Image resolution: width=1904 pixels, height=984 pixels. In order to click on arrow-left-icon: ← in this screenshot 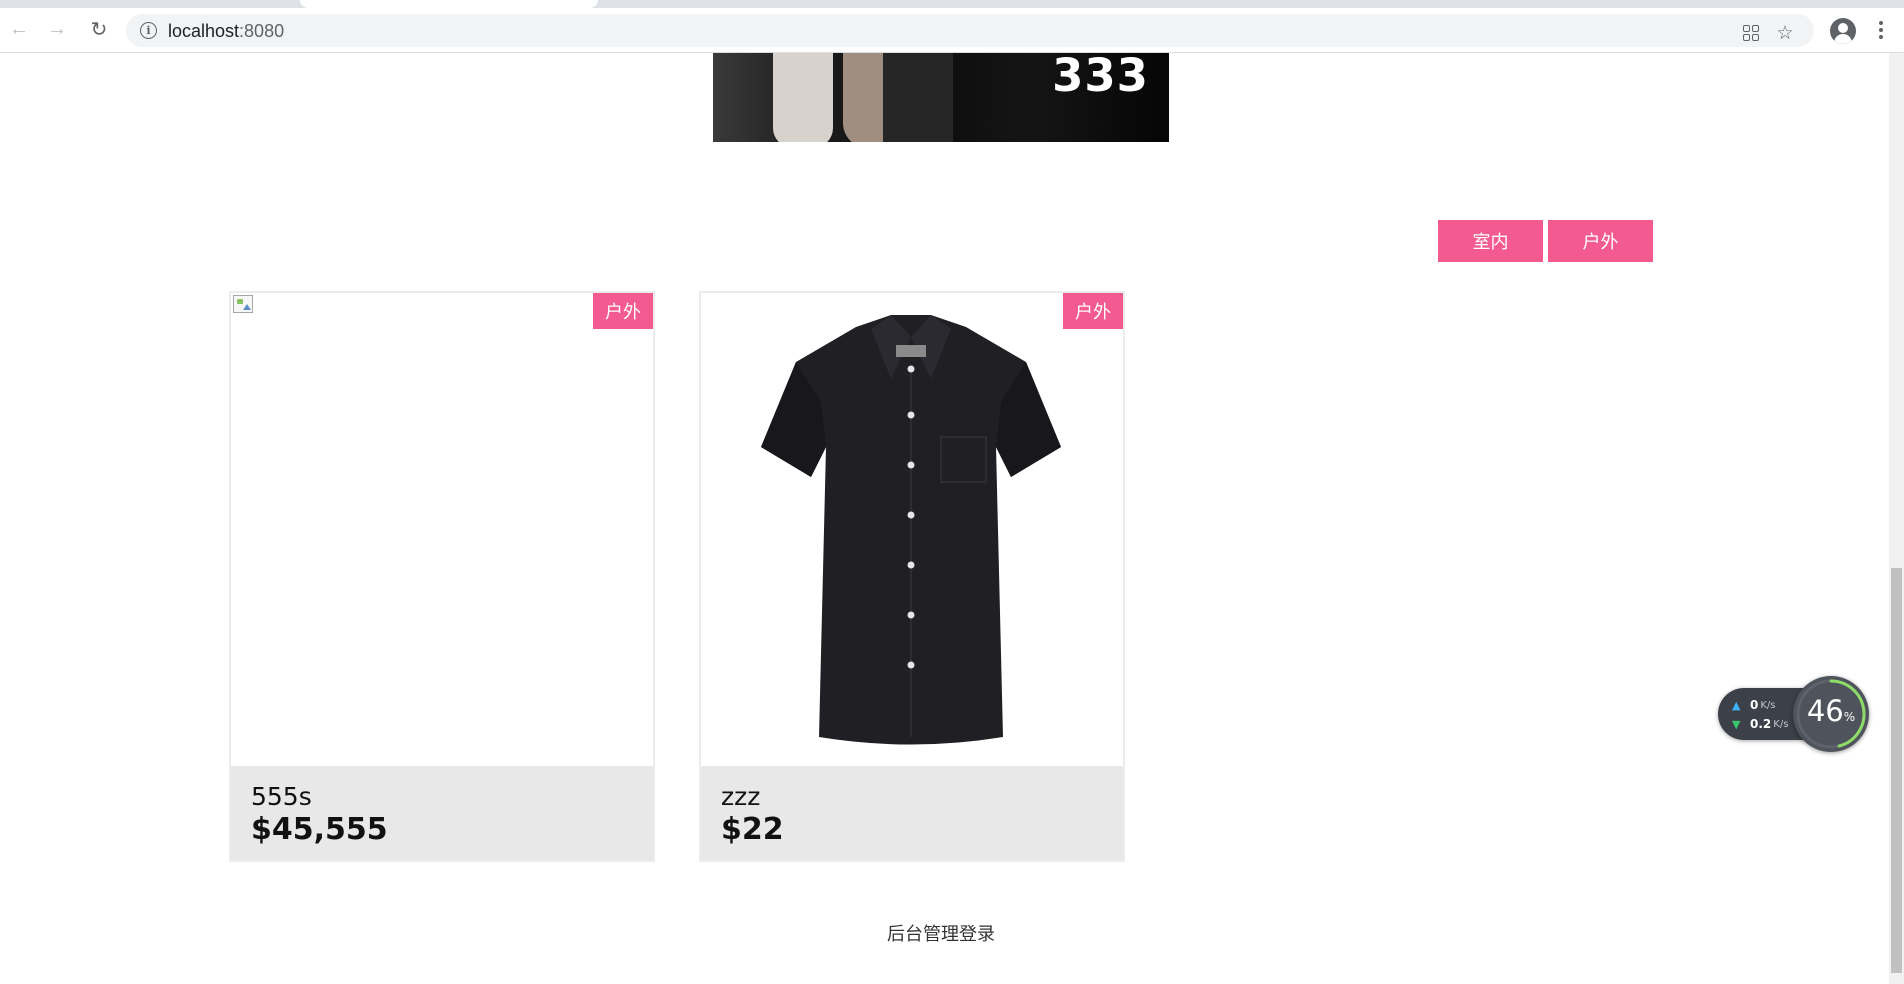, I will do `click(19, 28)`.